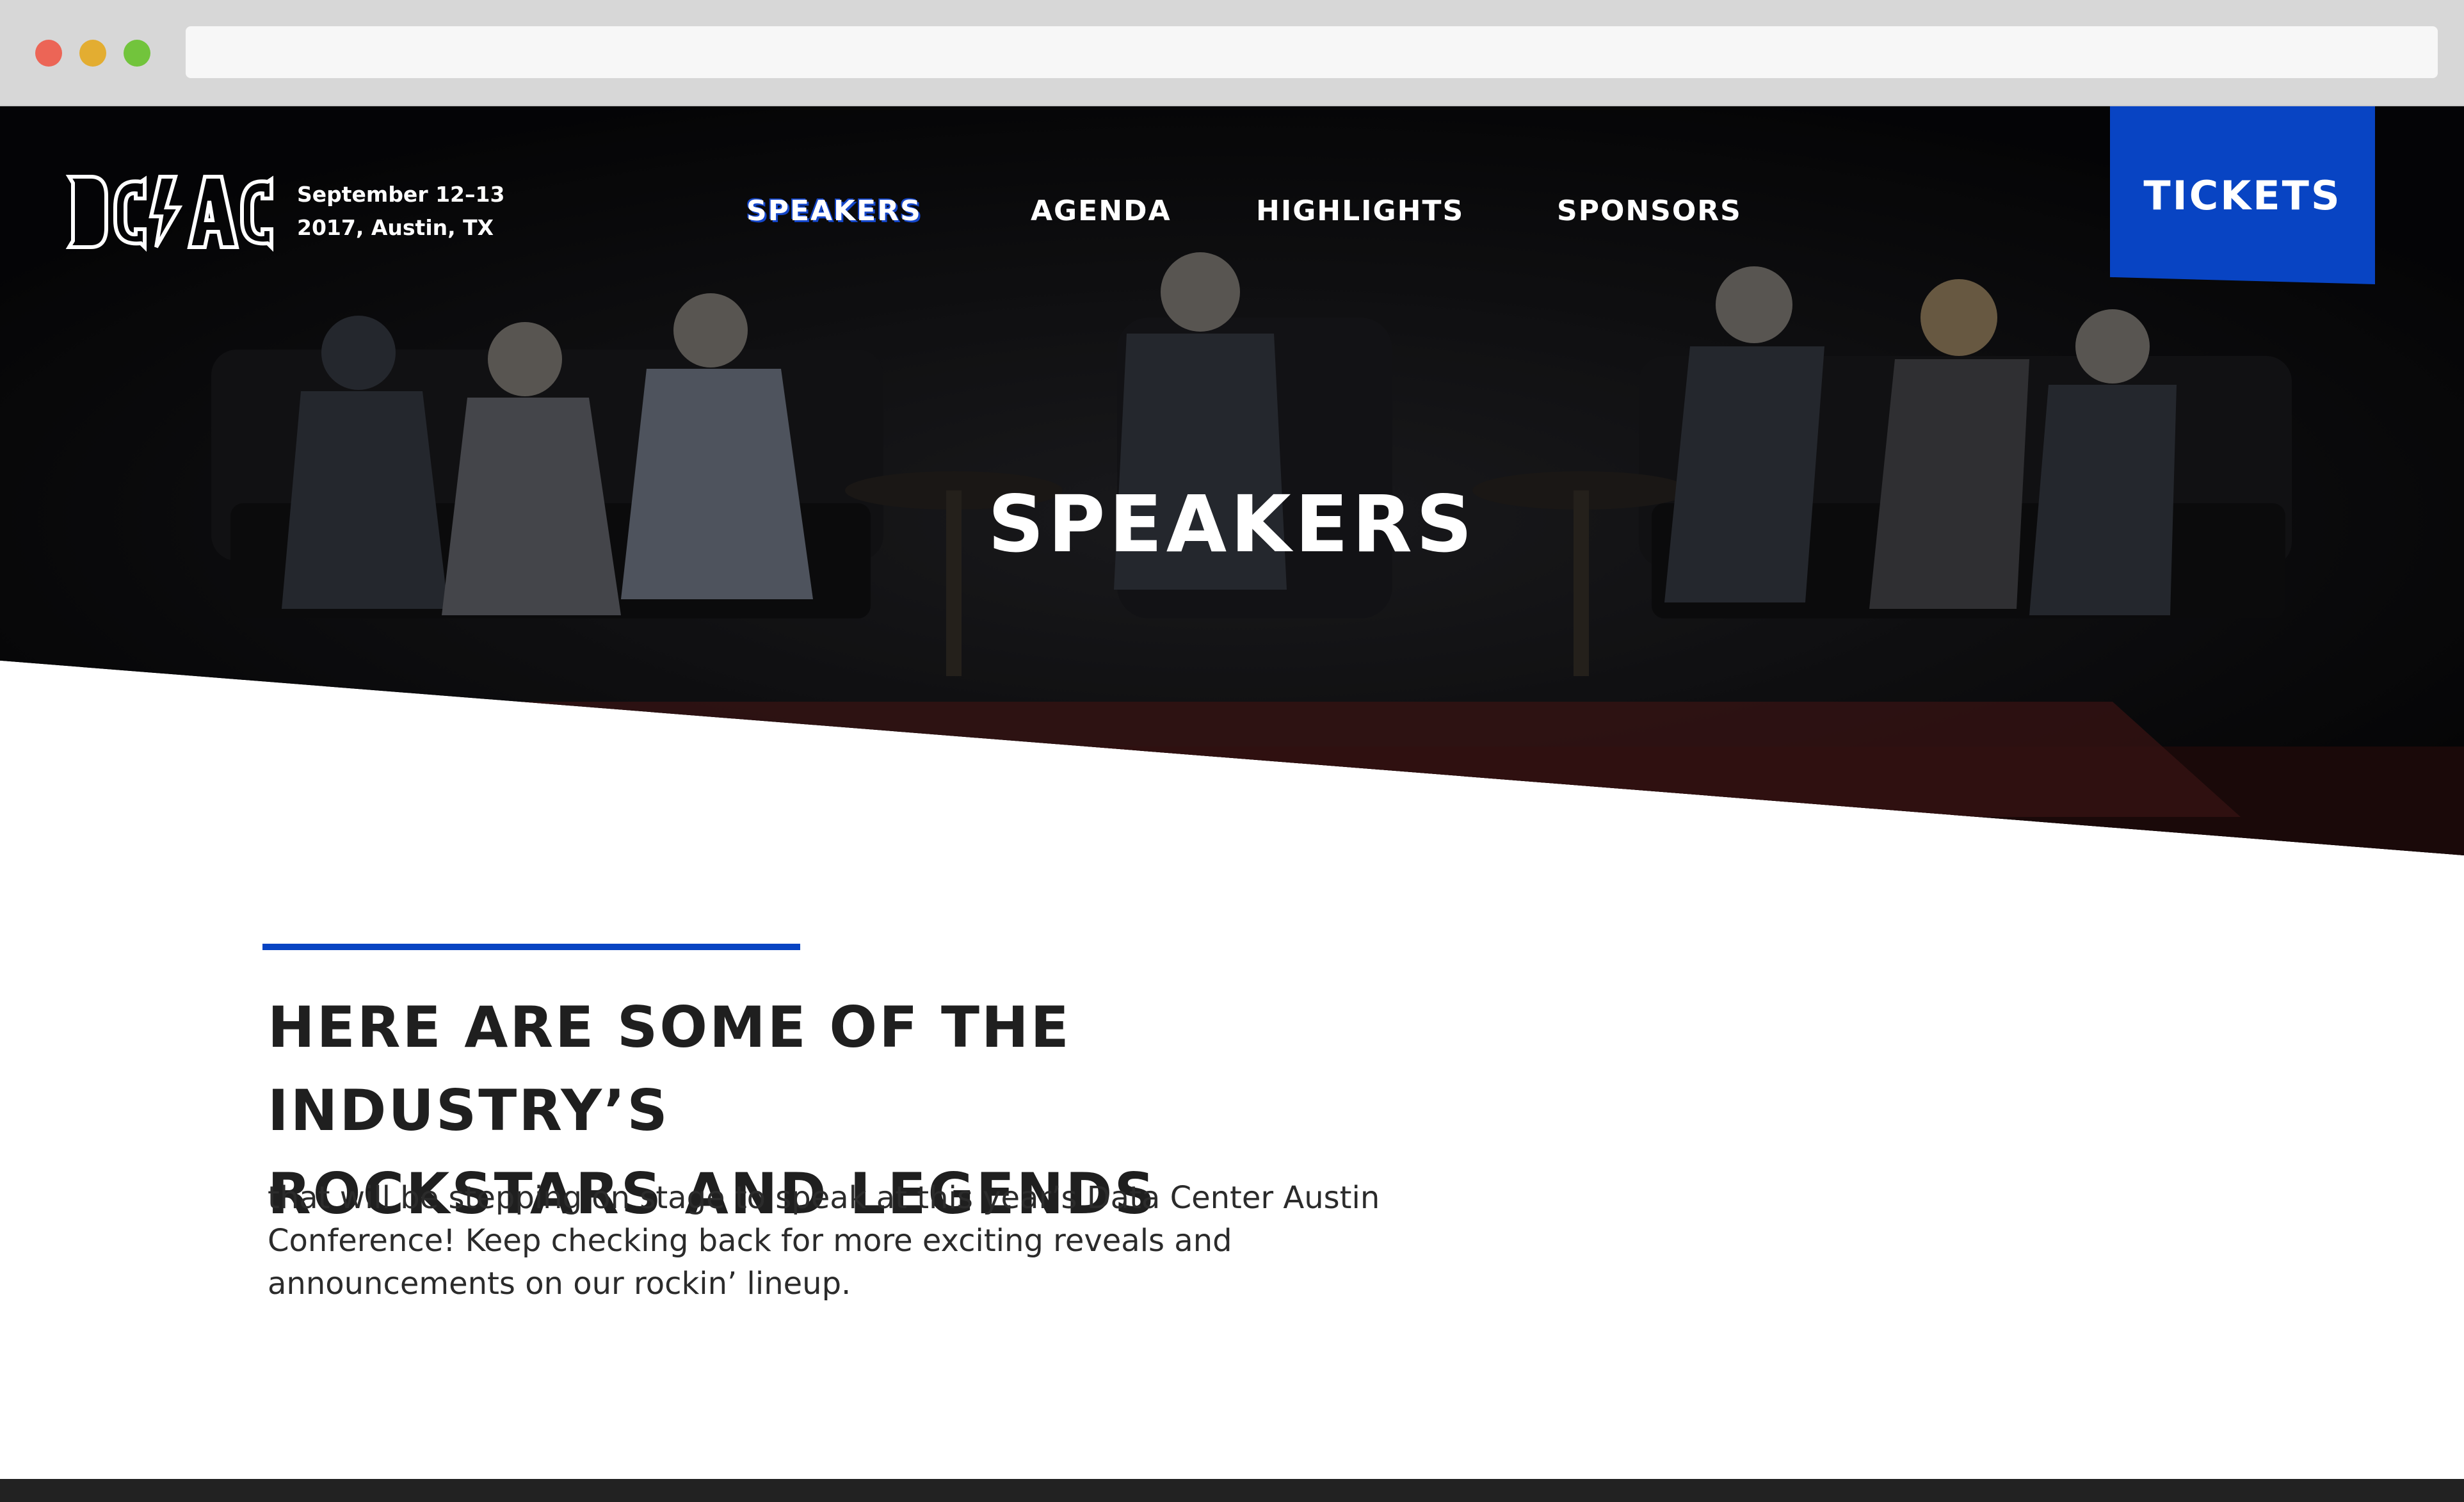  I want to click on browser-chrome, so click(1232, 53).